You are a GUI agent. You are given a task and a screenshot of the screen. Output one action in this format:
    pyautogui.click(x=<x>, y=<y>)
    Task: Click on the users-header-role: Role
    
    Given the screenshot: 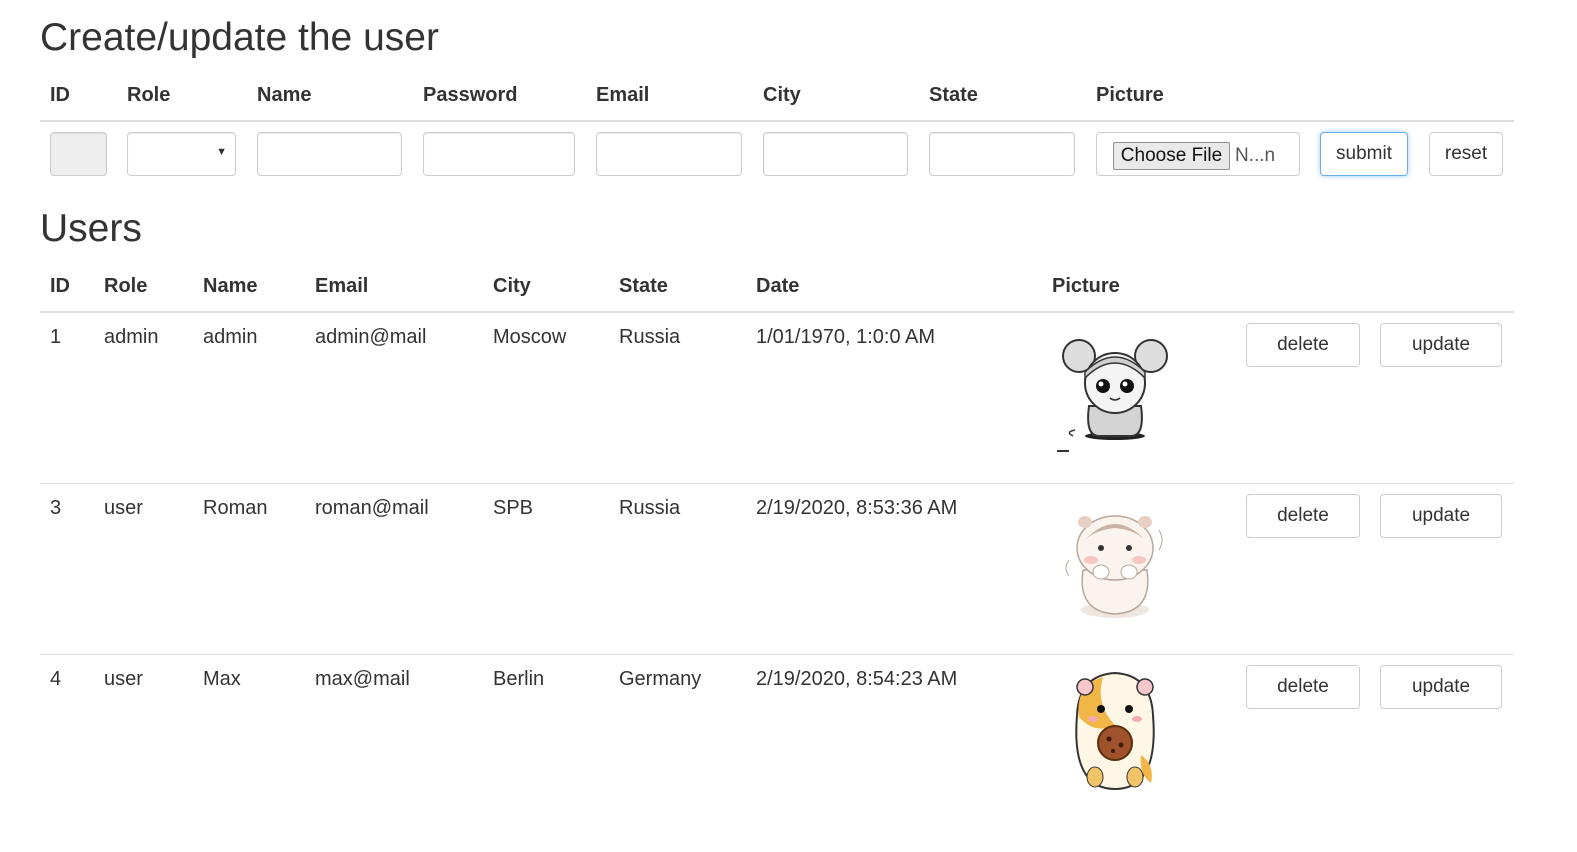 What is the action you would take?
    pyautogui.click(x=126, y=286)
    